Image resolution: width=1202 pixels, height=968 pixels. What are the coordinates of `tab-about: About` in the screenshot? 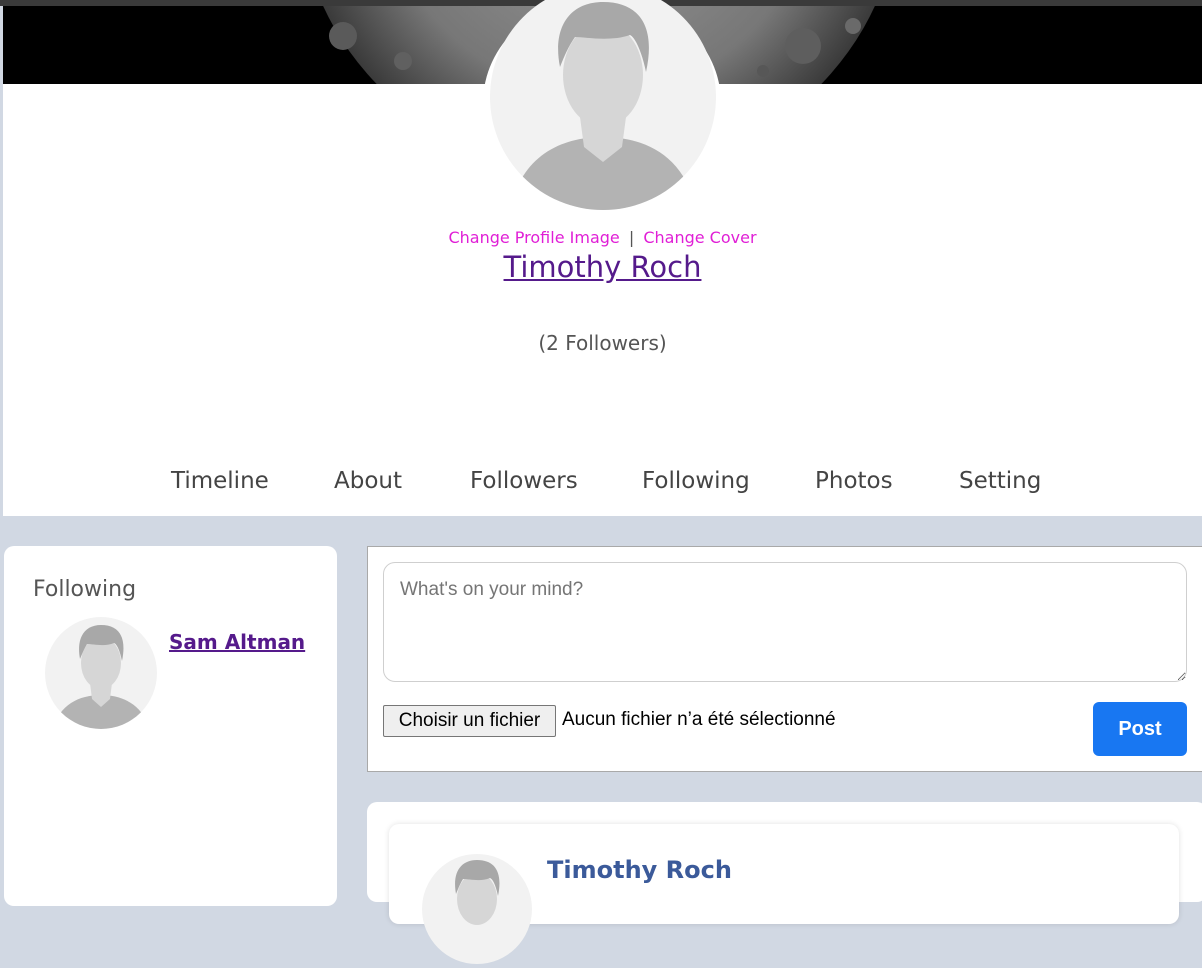 It's located at (368, 481).